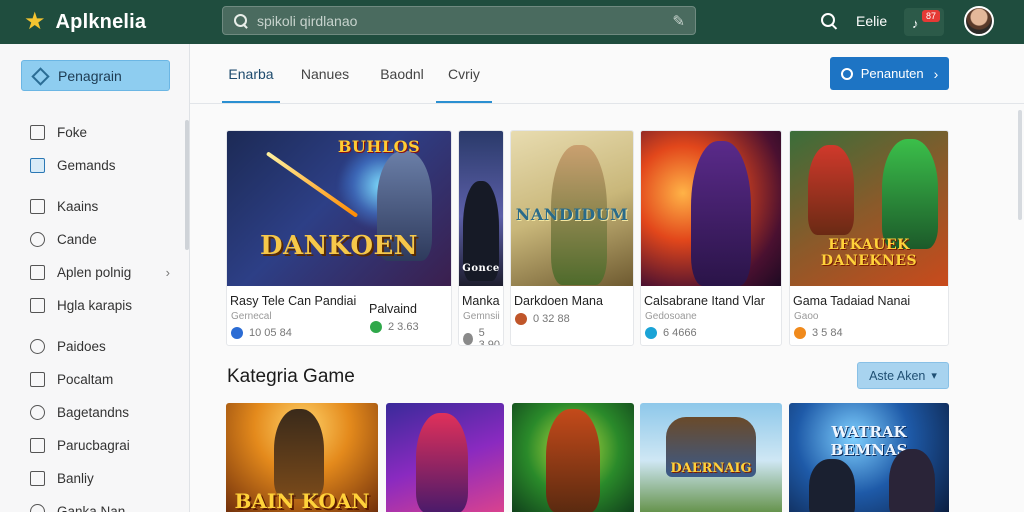 The width and height of the screenshot is (1024, 512). I want to click on section-filter-label: Aste Aken, so click(897, 375).